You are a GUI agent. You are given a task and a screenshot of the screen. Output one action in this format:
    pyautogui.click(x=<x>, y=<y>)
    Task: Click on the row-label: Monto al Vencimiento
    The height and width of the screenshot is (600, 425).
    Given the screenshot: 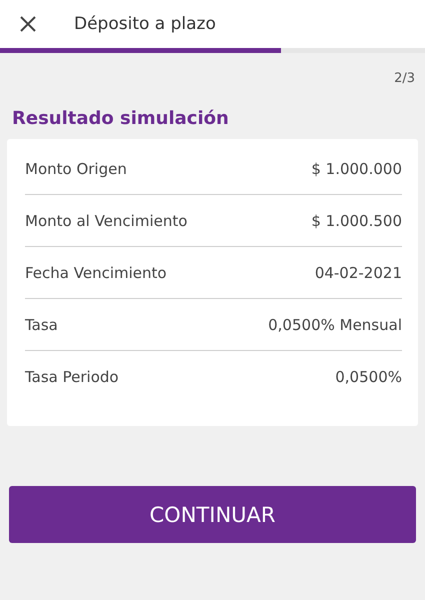 What is the action you would take?
    pyautogui.click(x=106, y=221)
    